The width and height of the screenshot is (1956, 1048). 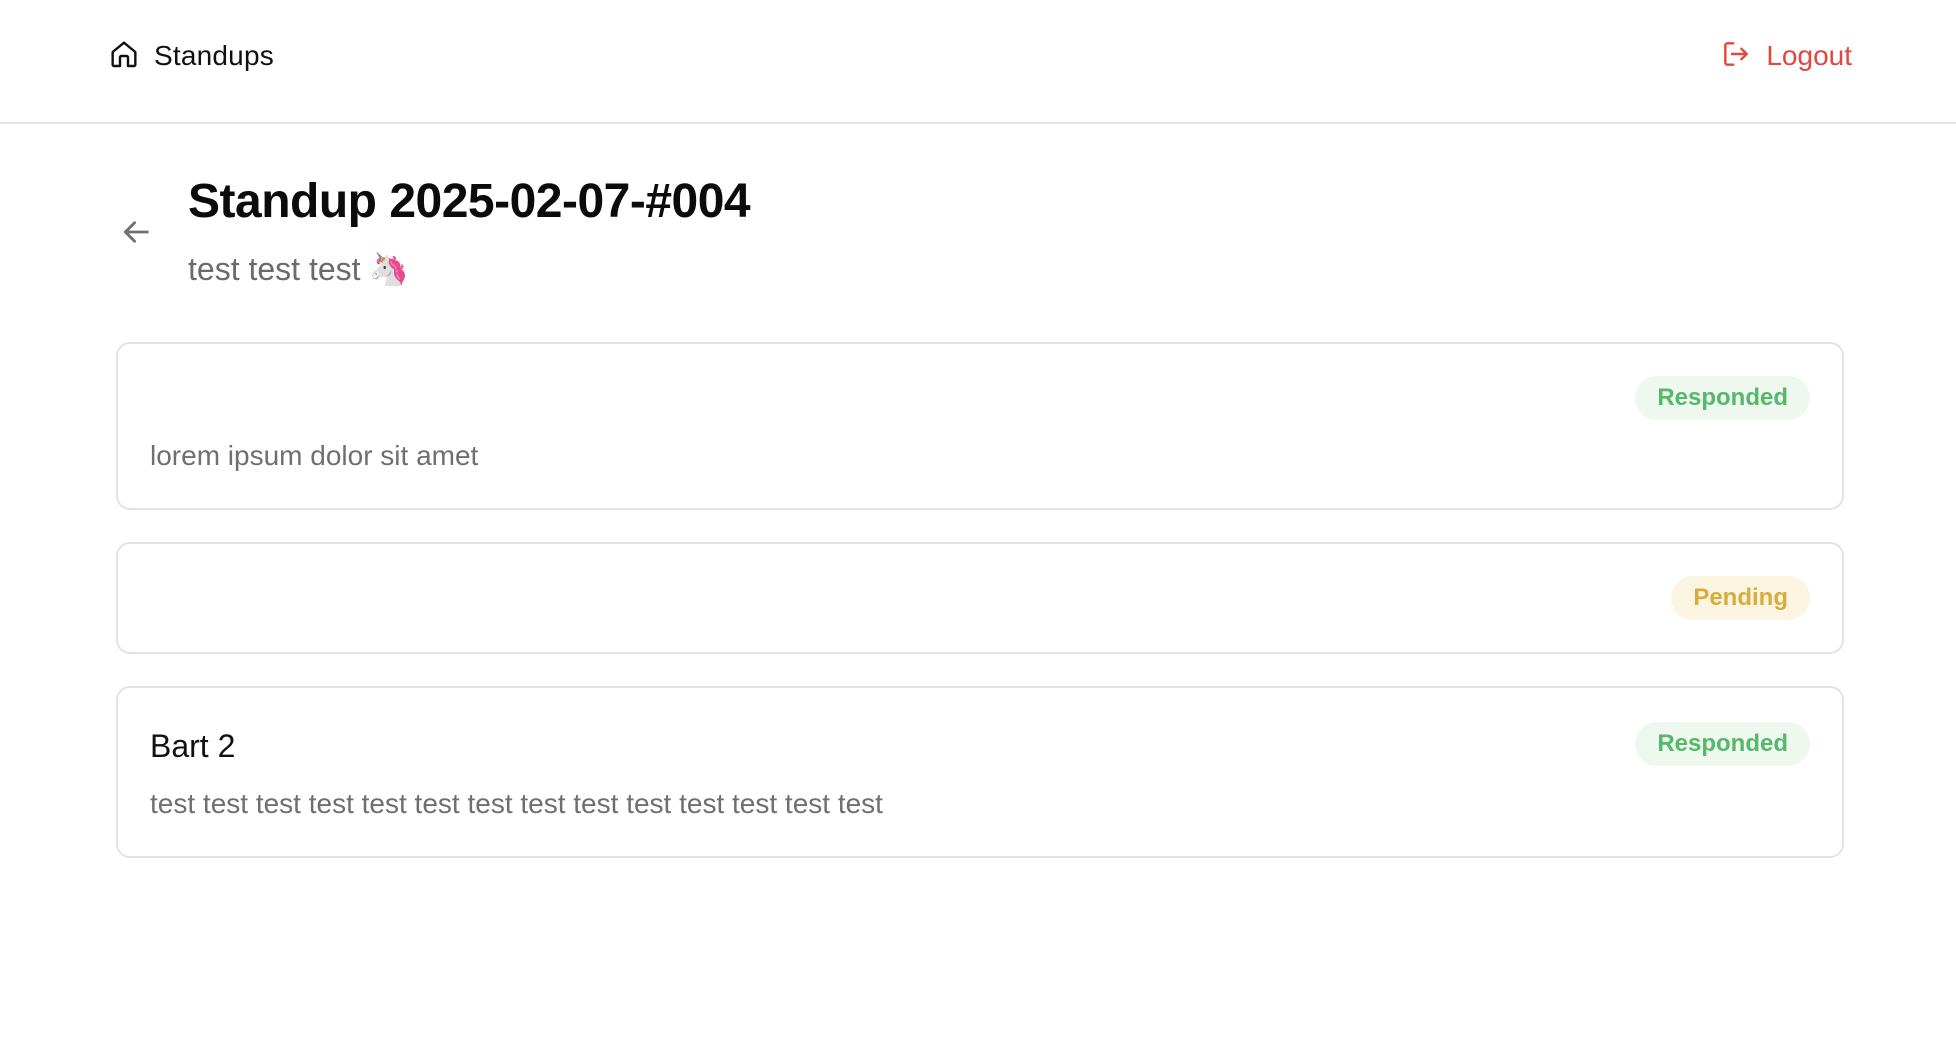 What do you see at coordinates (214, 55) in the screenshot?
I see `brand-label: Standups` at bounding box center [214, 55].